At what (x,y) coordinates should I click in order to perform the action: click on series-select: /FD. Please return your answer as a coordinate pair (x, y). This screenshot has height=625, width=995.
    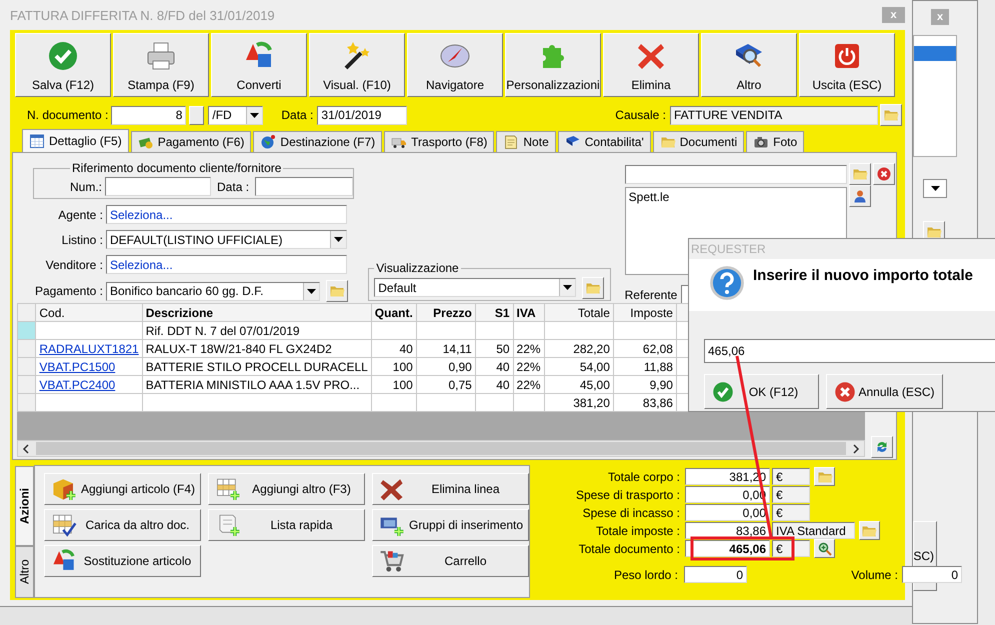
    Looking at the image, I should click on (236, 115).